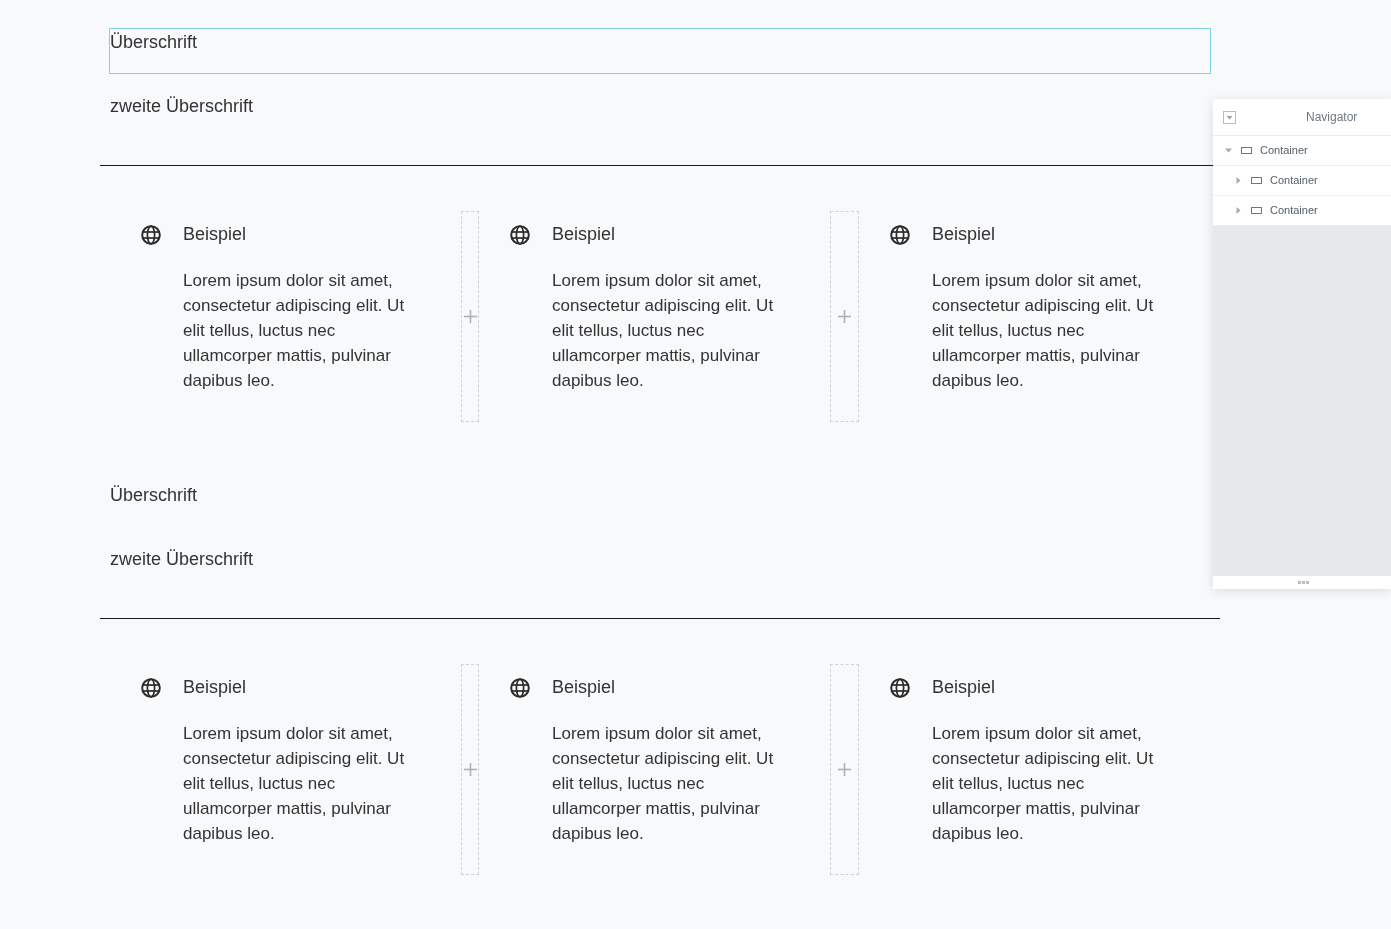 Image resolution: width=1391 pixels, height=929 pixels. What do you see at coordinates (1303, 582) in the screenshot?
I see `resize-handle-icon` at bounding box center [1303, 582].